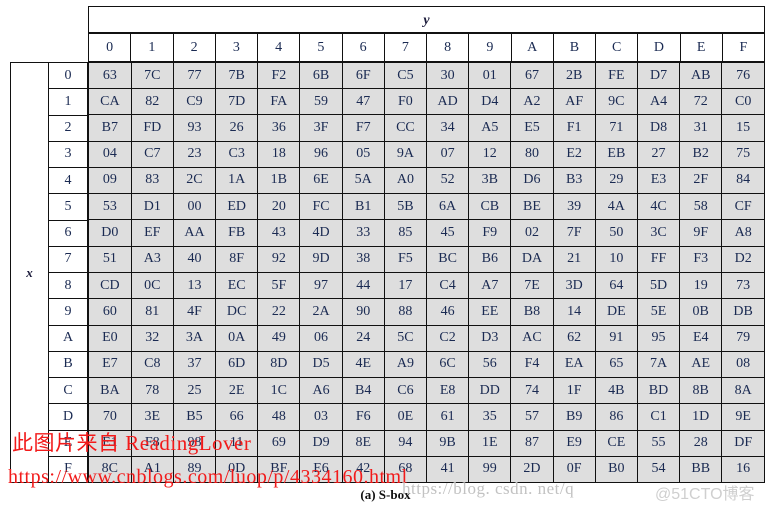  What do you see at coordinates (574, 338) in the screenshot?
I see `sbox-cell: 62` at bounding box center [574, 338].